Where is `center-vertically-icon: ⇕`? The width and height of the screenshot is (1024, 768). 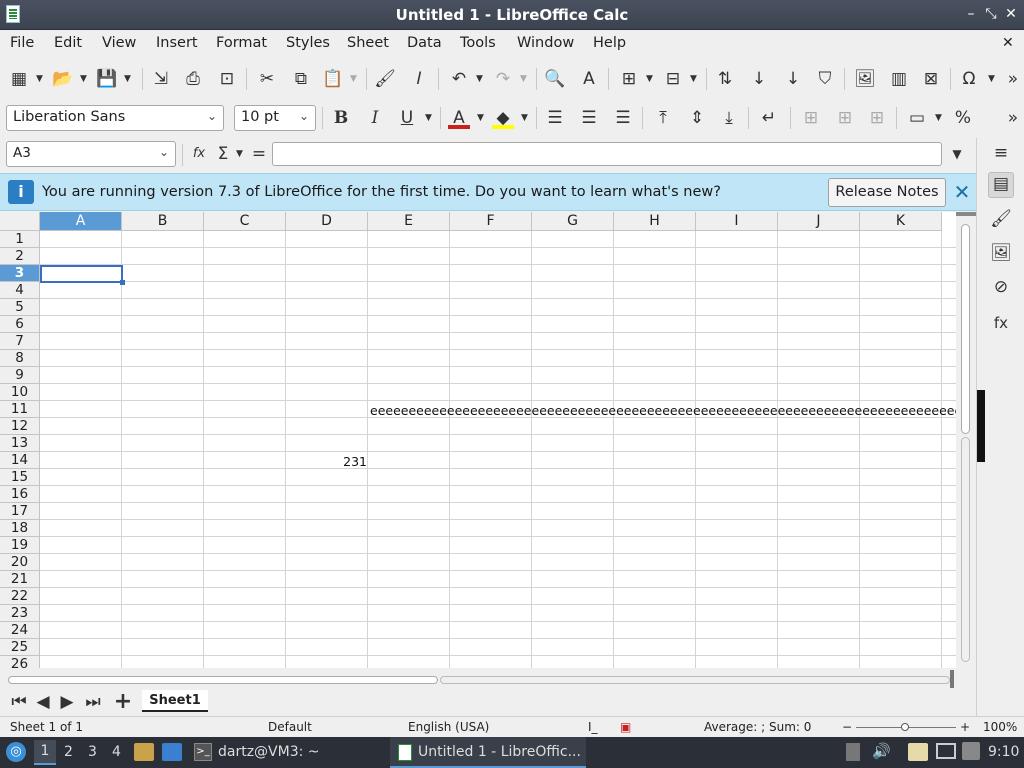 center-vertically-icon: ⇕ is located at coordinates (697, 118).